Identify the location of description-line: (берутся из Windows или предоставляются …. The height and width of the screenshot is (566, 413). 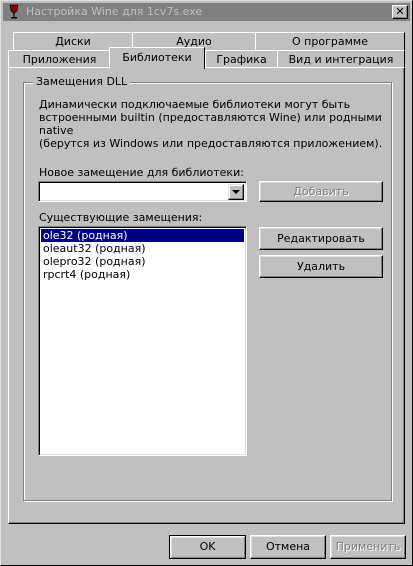
(211, 143).